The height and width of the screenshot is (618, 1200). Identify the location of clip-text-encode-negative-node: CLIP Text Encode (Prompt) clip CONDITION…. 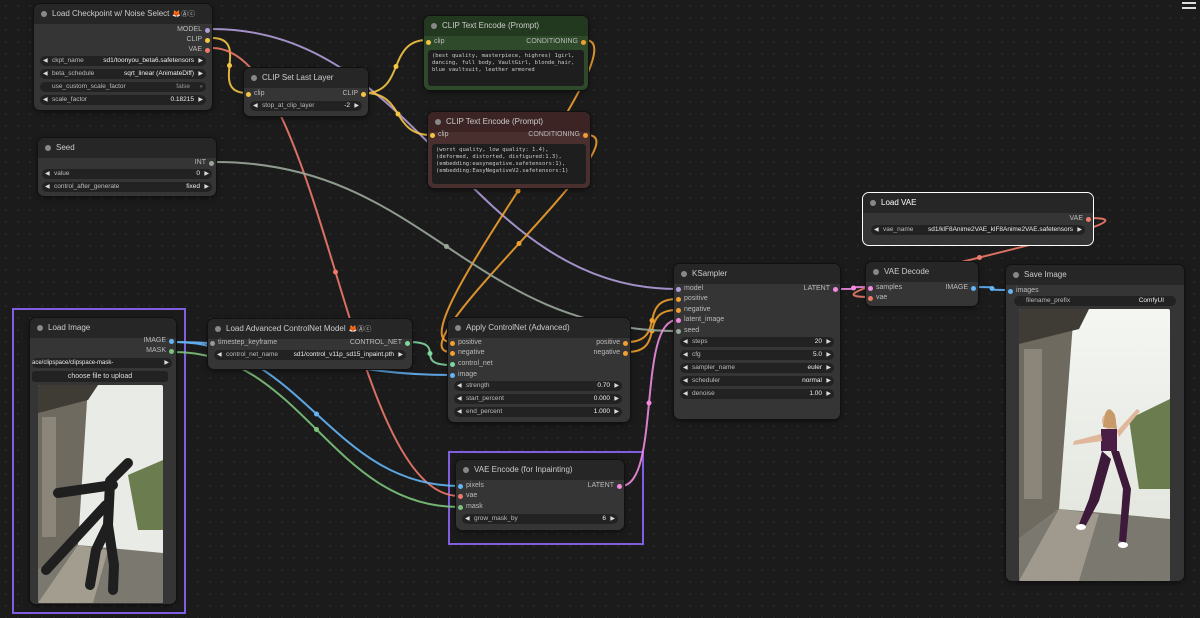
(509, 150).